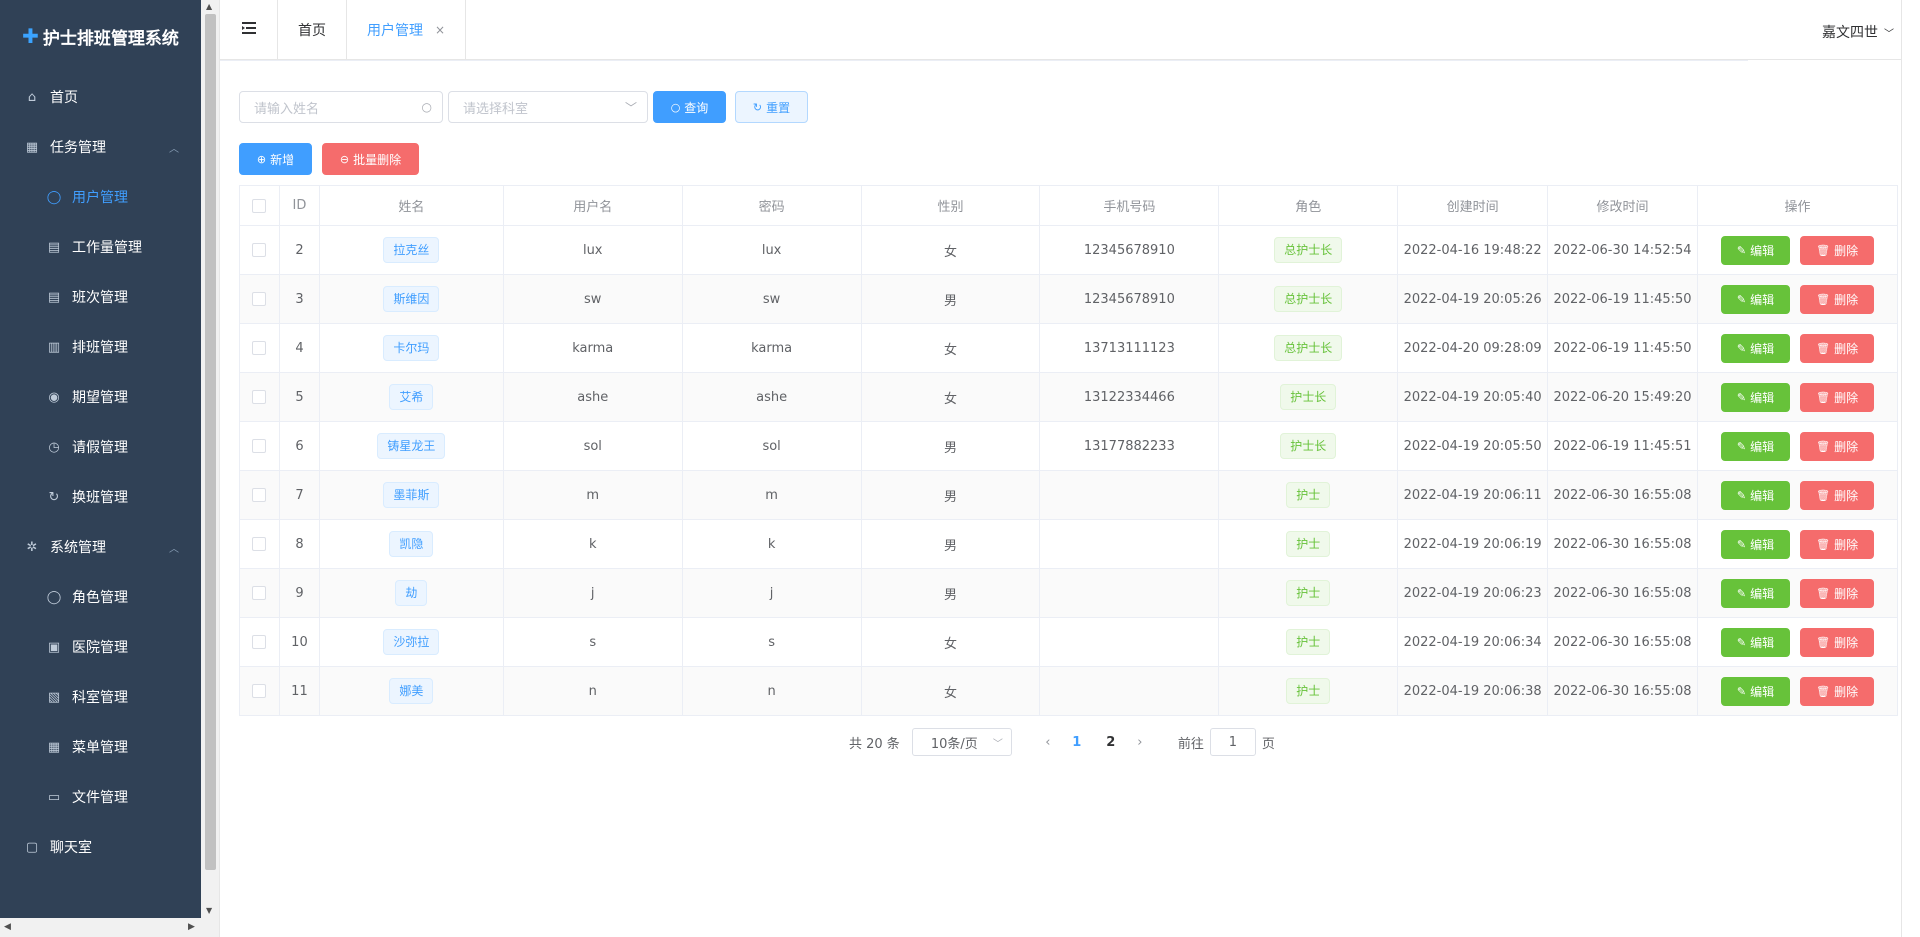  I want to click on tab-user-management: 用户管理 ×, so click(407, 30).